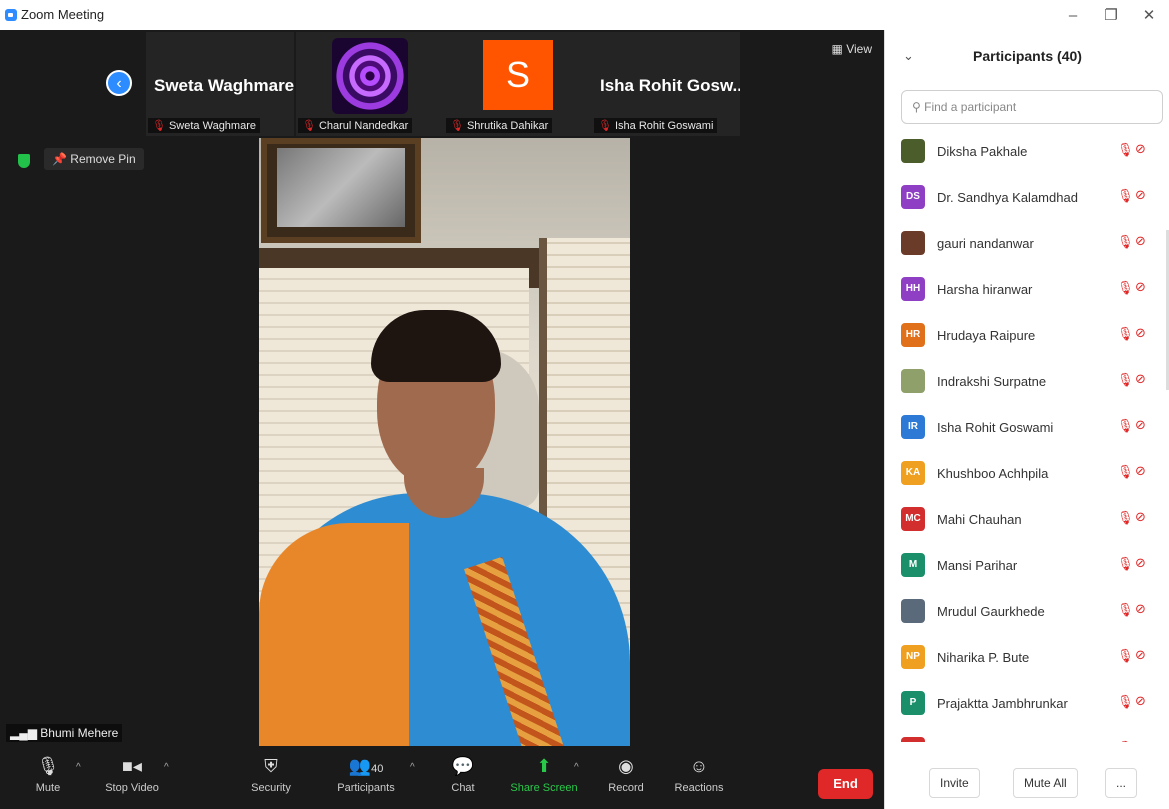 This screenshot has height=809, width=1169. Describe the element at coordinates (61, 159) in the screenshot. I see `pin-icon: 📌` at that location.